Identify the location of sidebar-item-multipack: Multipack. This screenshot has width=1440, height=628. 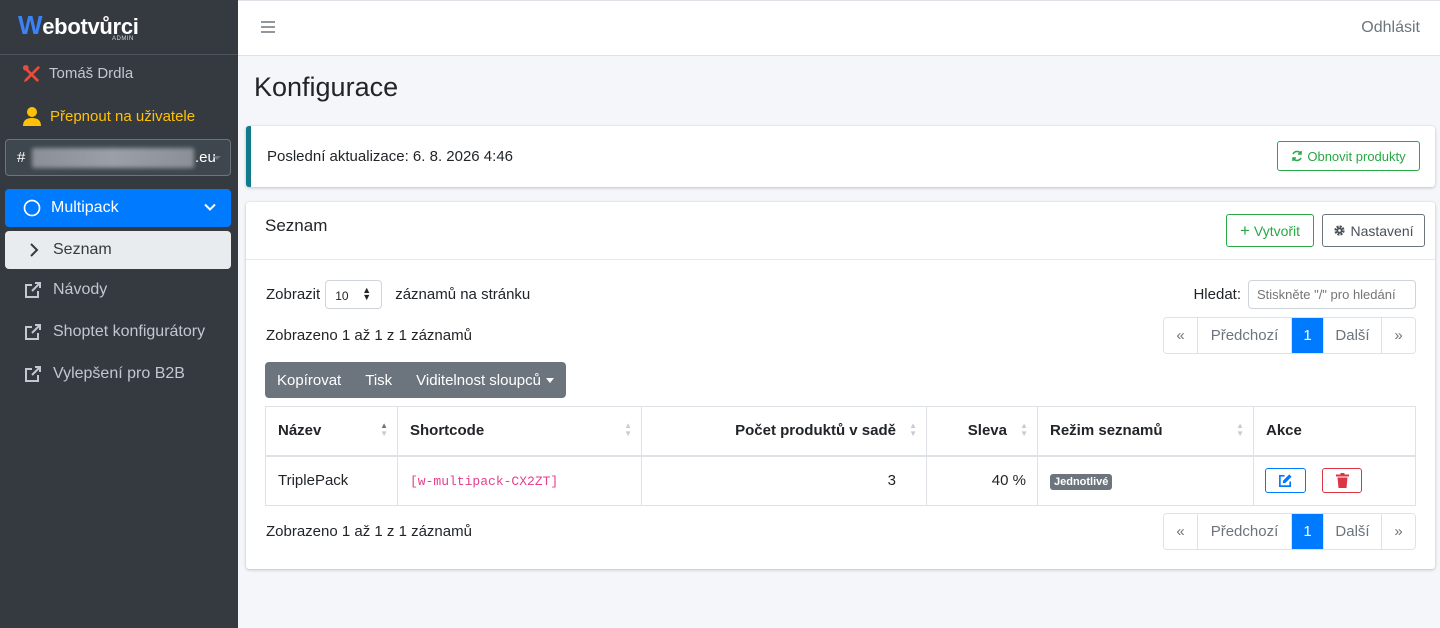
(118, 208).